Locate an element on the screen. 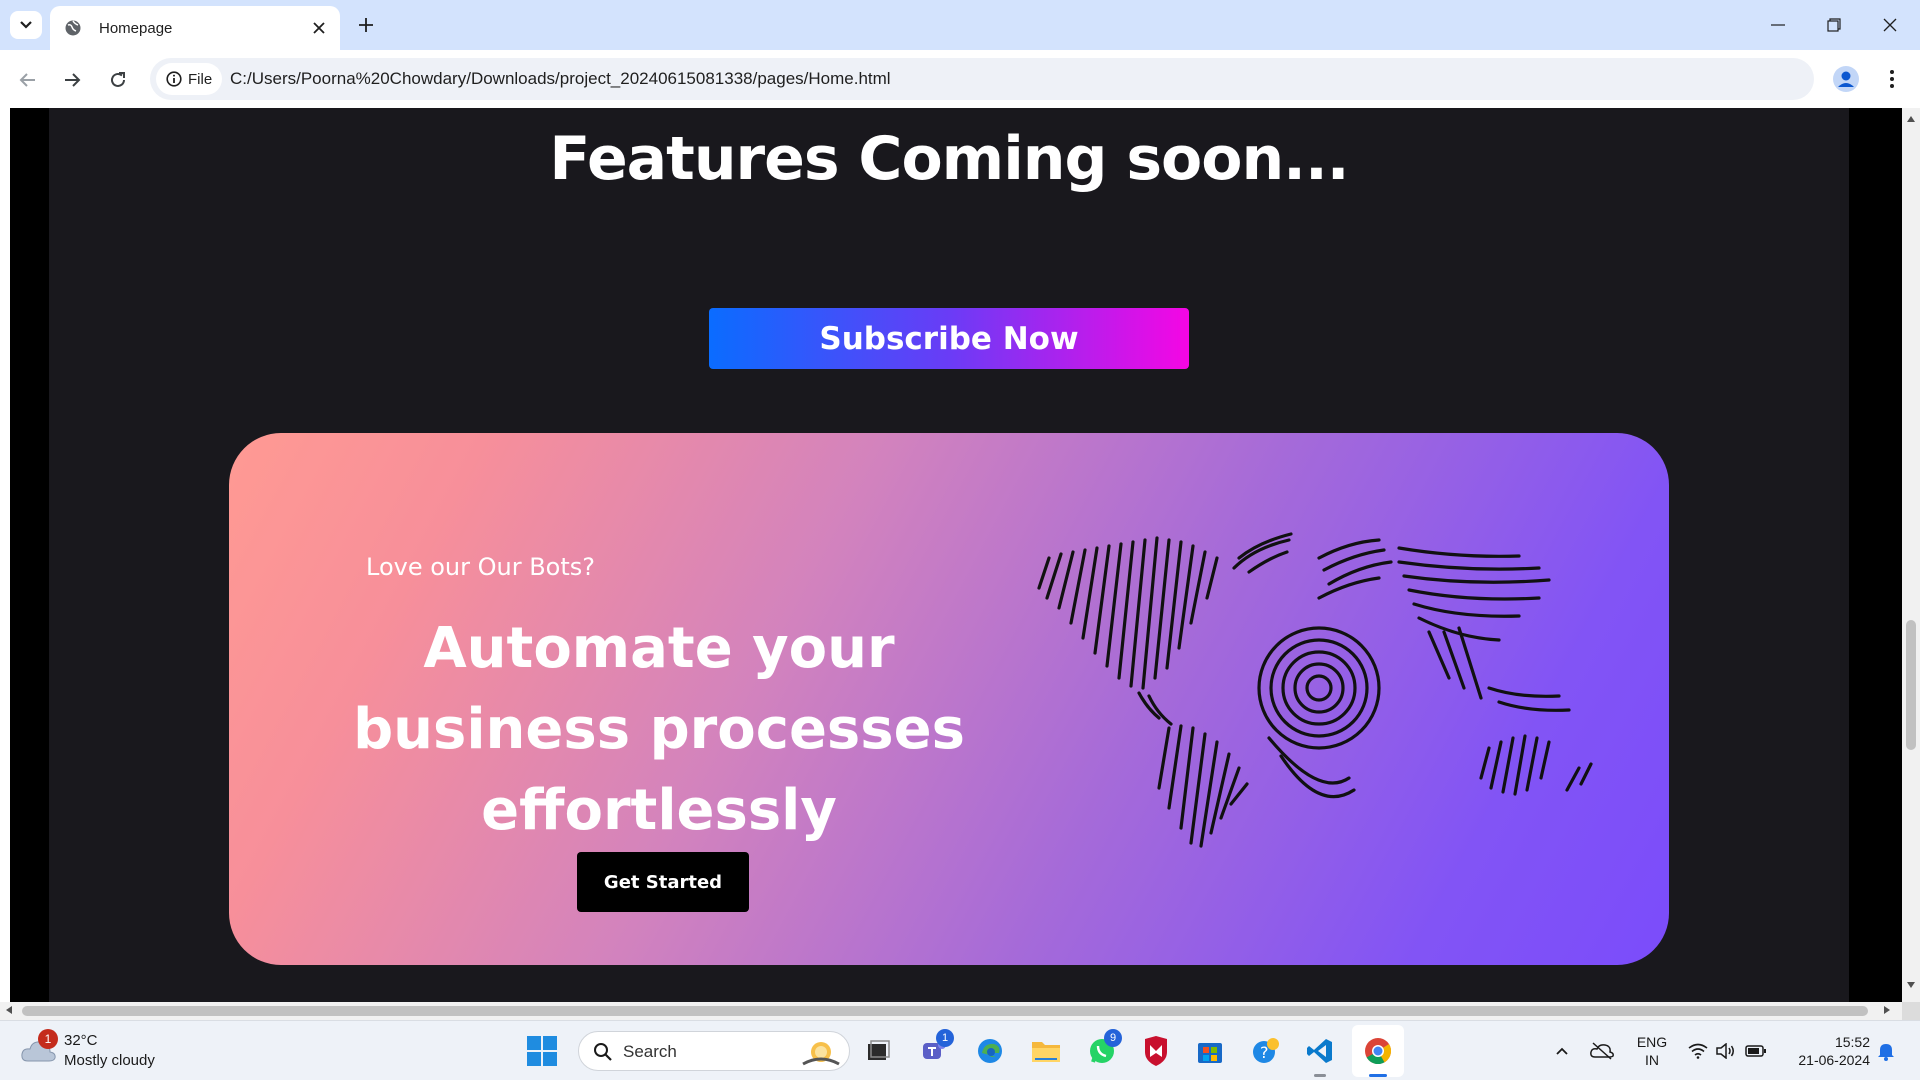 The width and height of the screenshot is (1920, 1080). cloud-off-icon is located at coordinates (1602, 1051).